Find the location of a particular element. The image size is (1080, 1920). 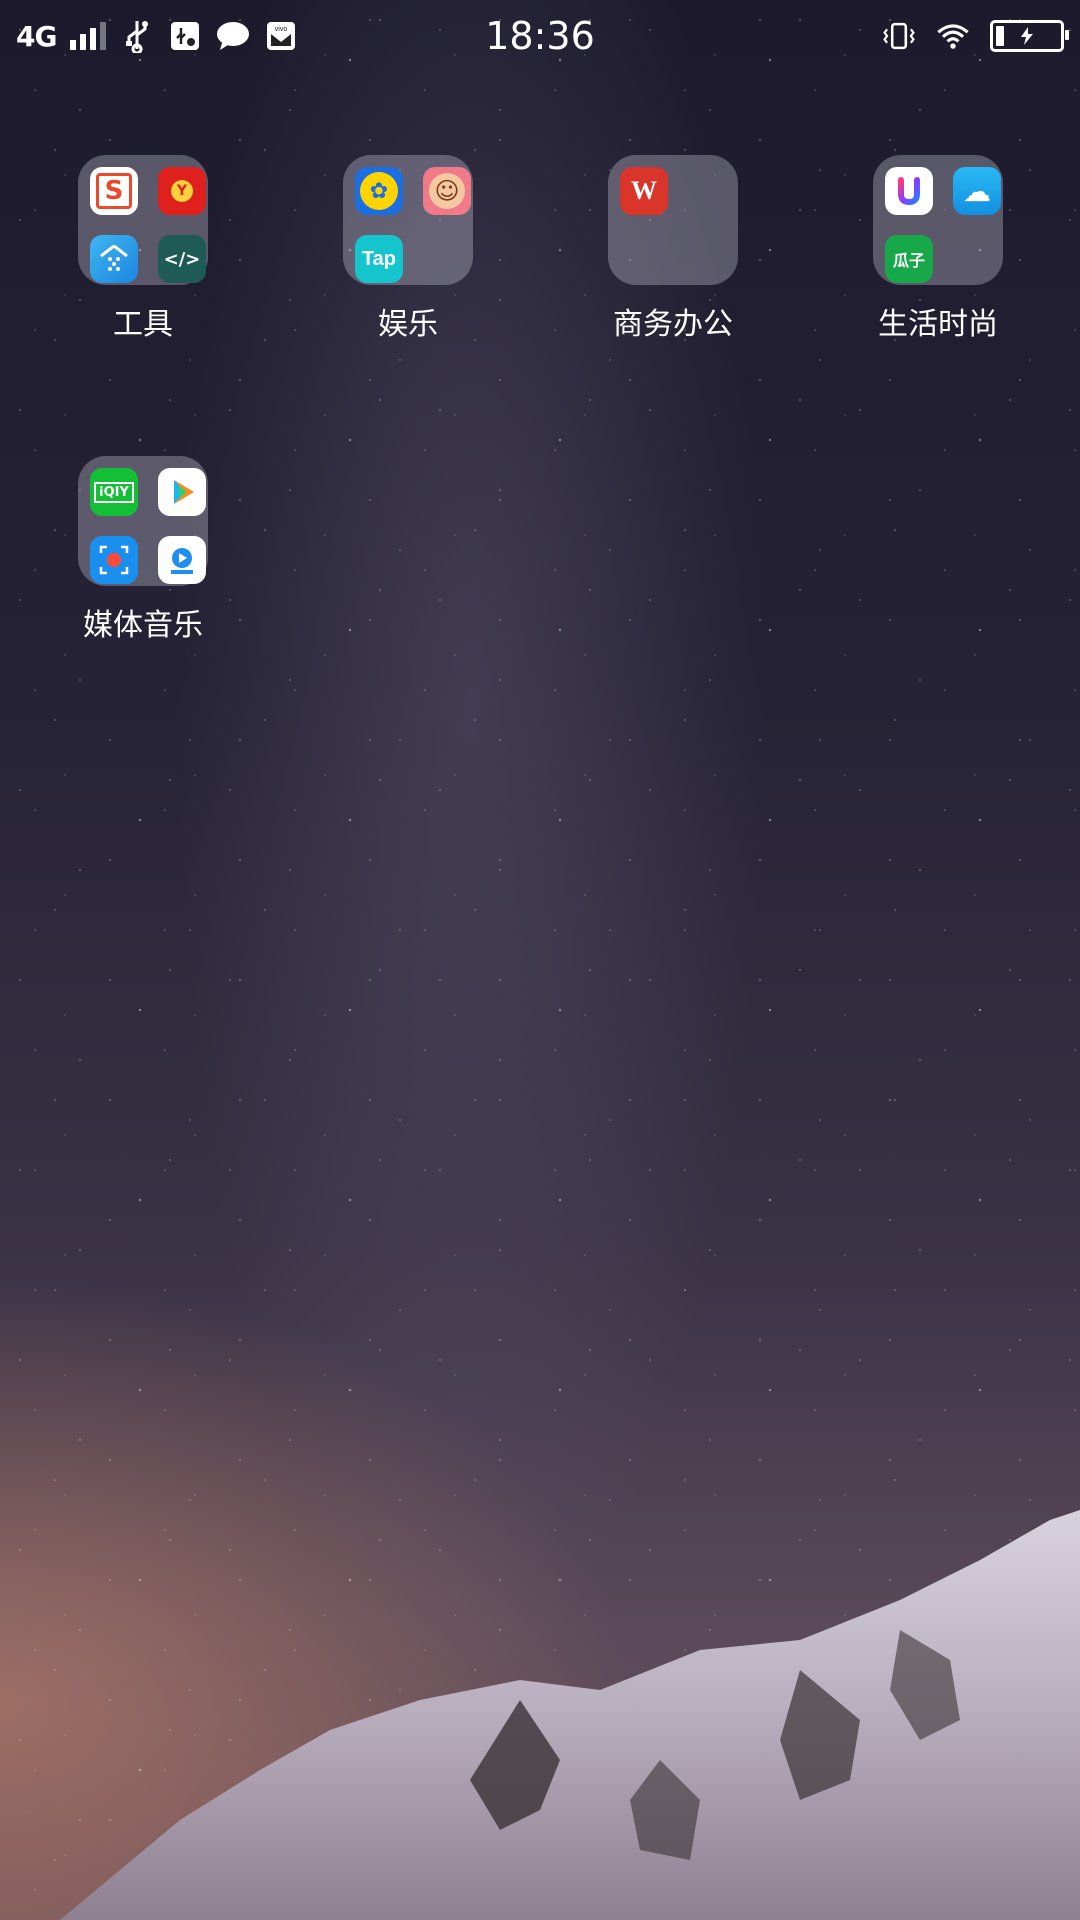

folder-tools-label: 工具 is located at coordinates (143, 324).